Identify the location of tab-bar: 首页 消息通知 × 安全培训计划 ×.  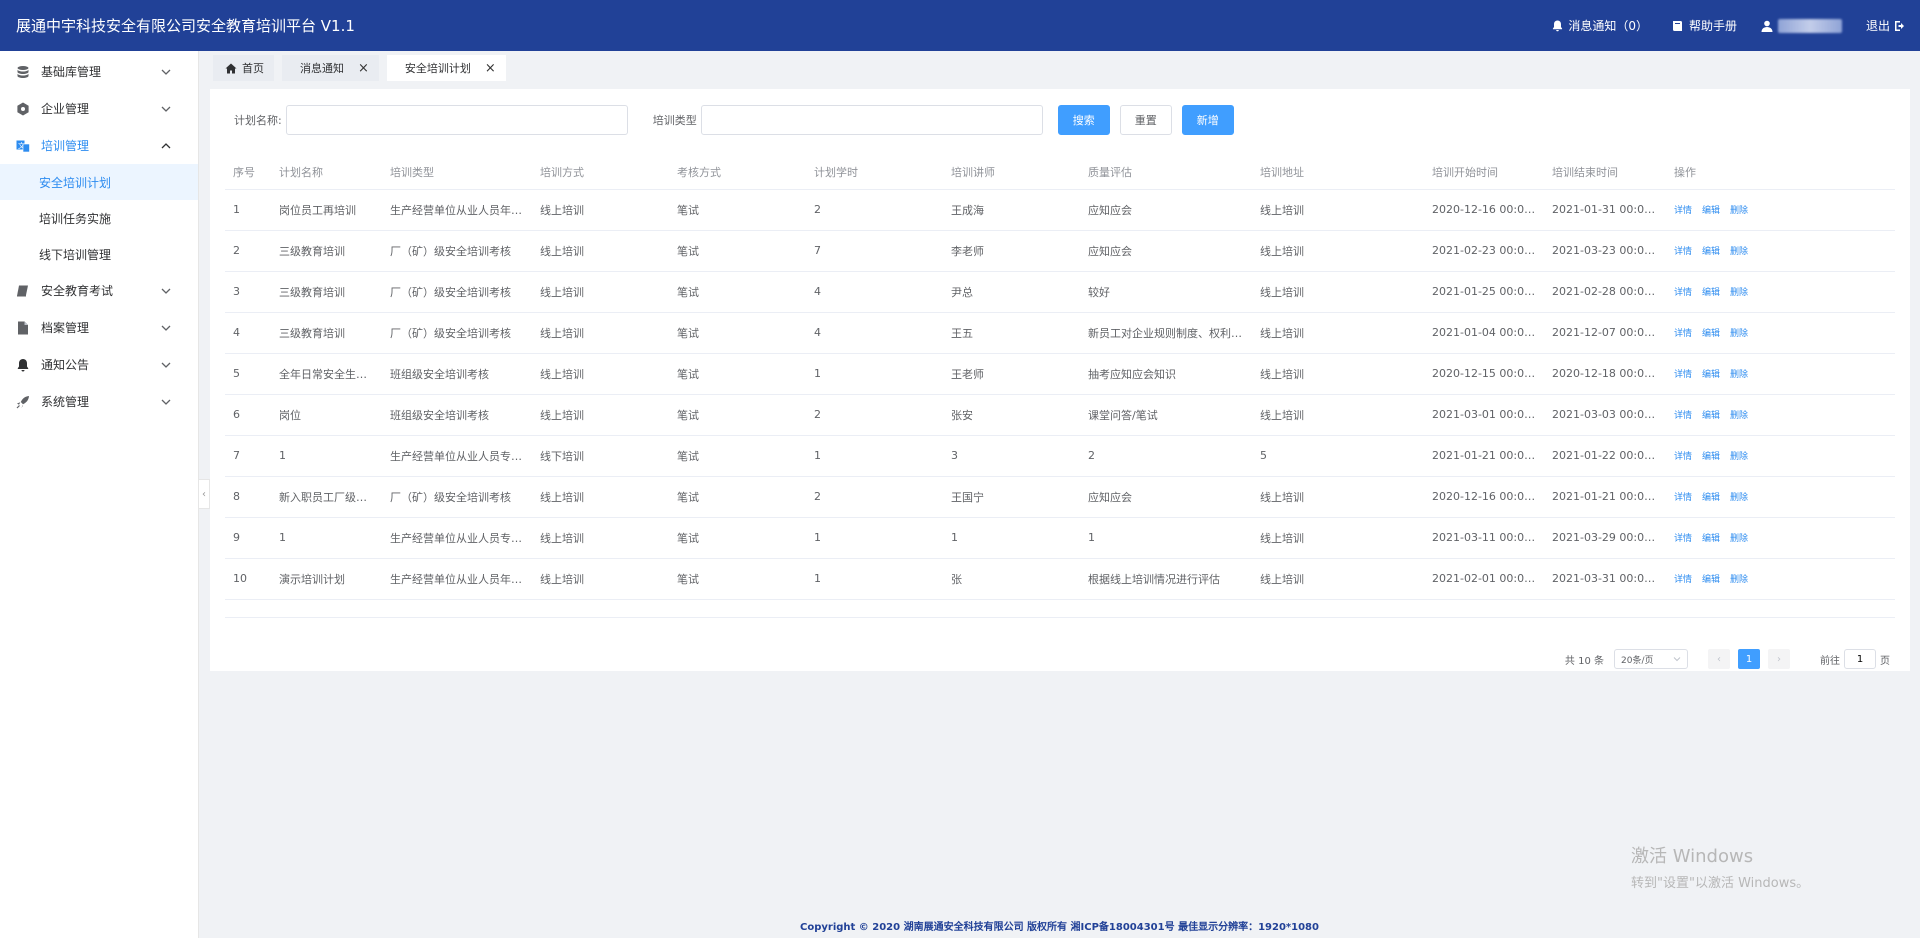
(363, 68).